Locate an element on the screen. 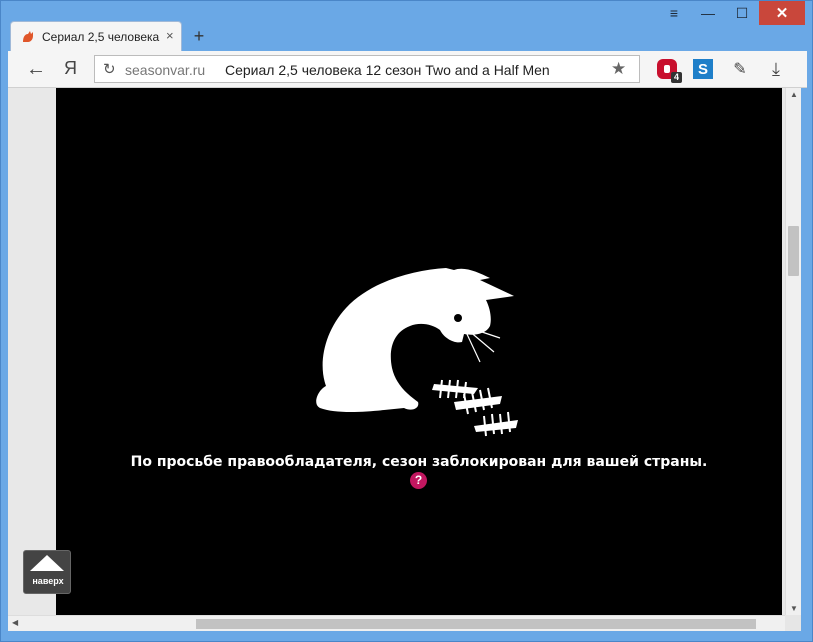  tab-title: Сериал 2,5 человека is located at coordinates (101, 37).